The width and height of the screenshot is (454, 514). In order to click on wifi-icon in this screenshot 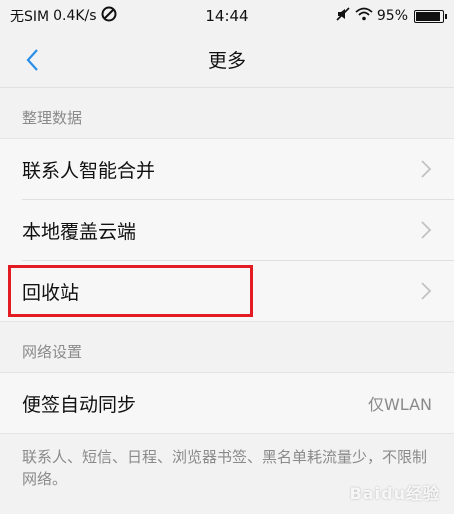, I will do `click(364, 16)`.